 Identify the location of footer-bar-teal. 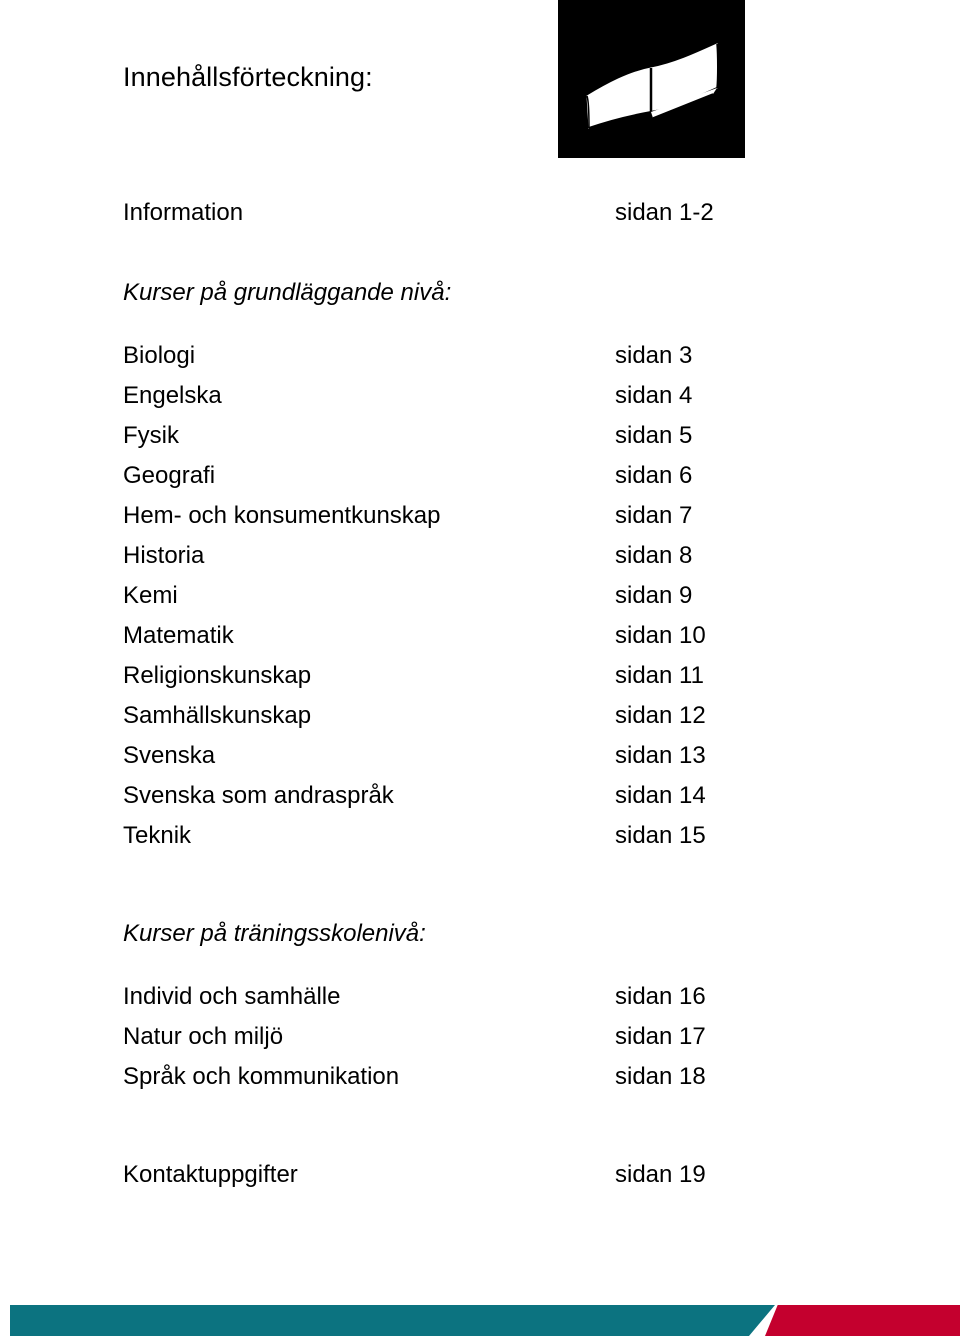
(392, 1320).